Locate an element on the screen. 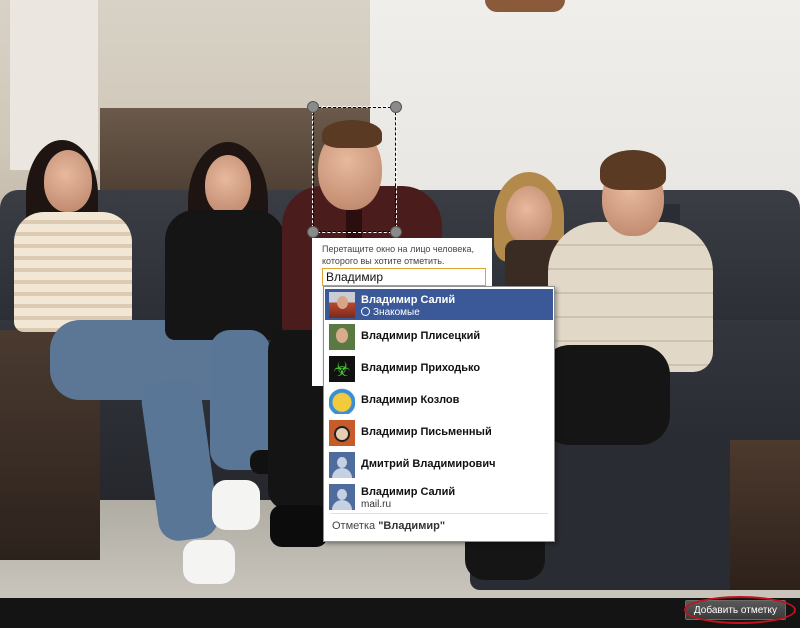  suggestion-item: Владимир Козлов is located at coordinates (439, 400).